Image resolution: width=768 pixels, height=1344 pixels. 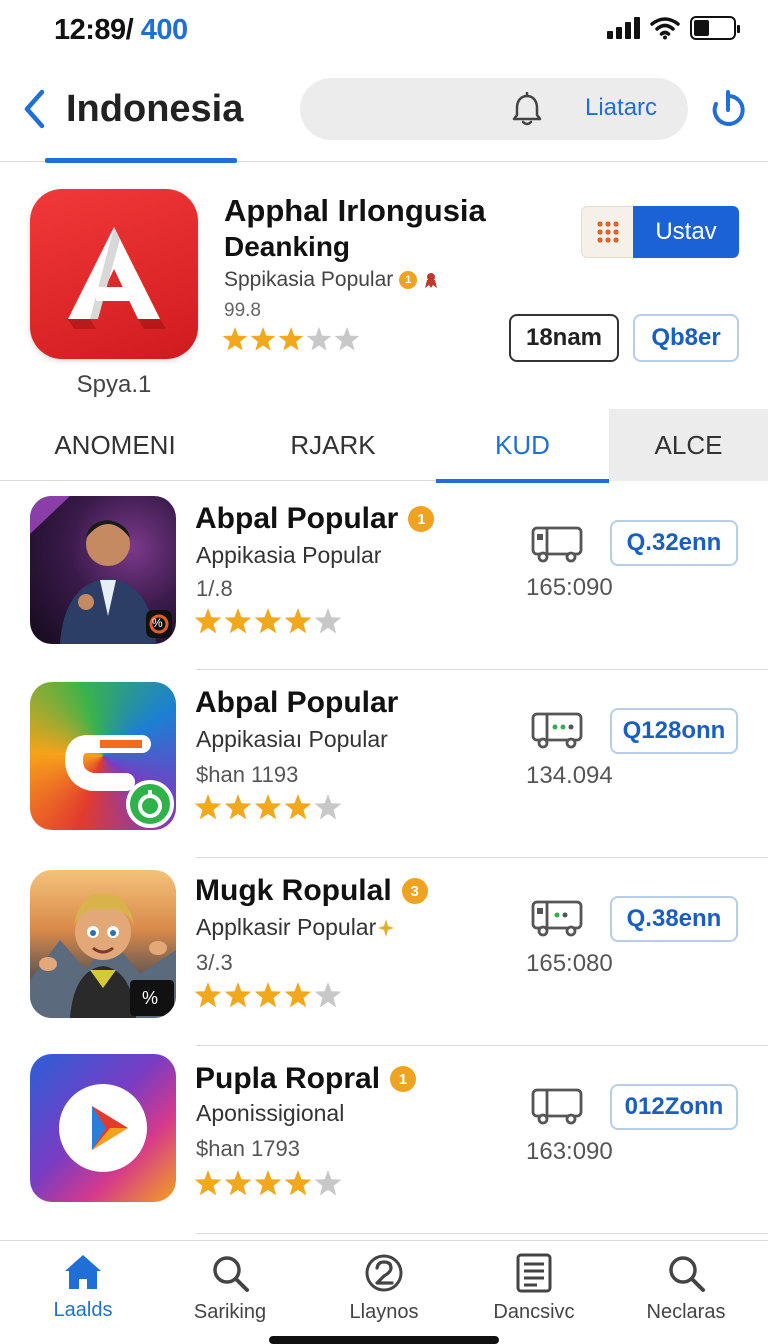 I want to click on home-icon, so click(x=83, y=1272).